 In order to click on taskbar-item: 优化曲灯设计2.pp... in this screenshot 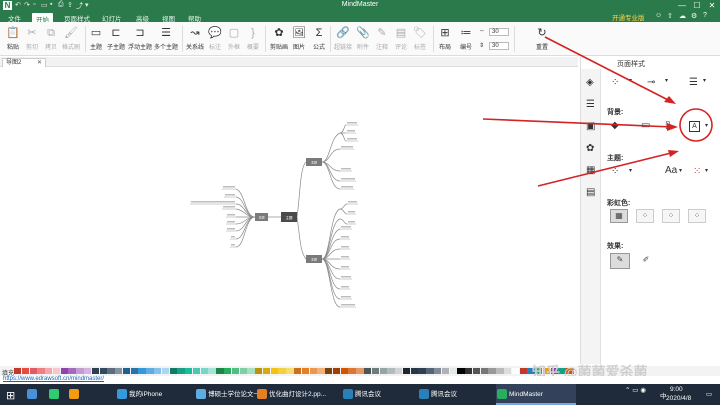, I will do `click(297, 394)`.